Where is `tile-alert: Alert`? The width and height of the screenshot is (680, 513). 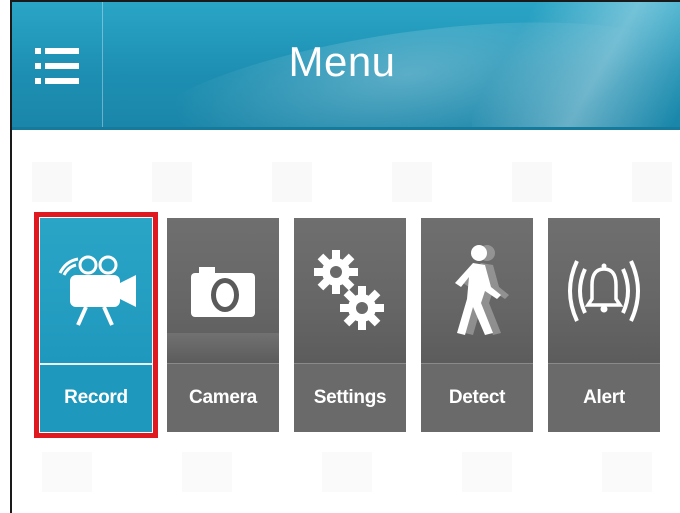 tile-alert: Alert is located at coordinates (604, 325).